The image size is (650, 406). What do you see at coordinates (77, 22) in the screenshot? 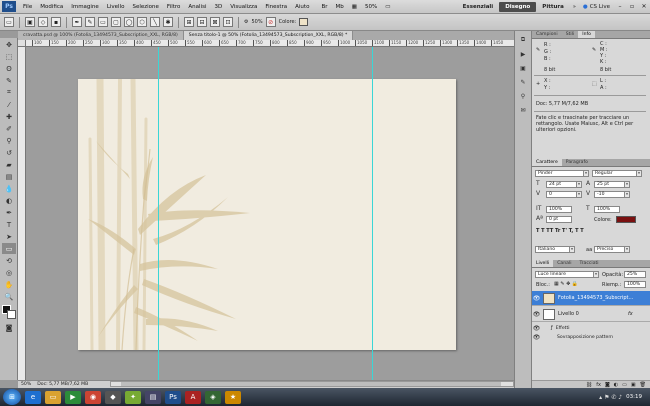
I see `pen-icon: ✒` at bounding box center [77, 22].